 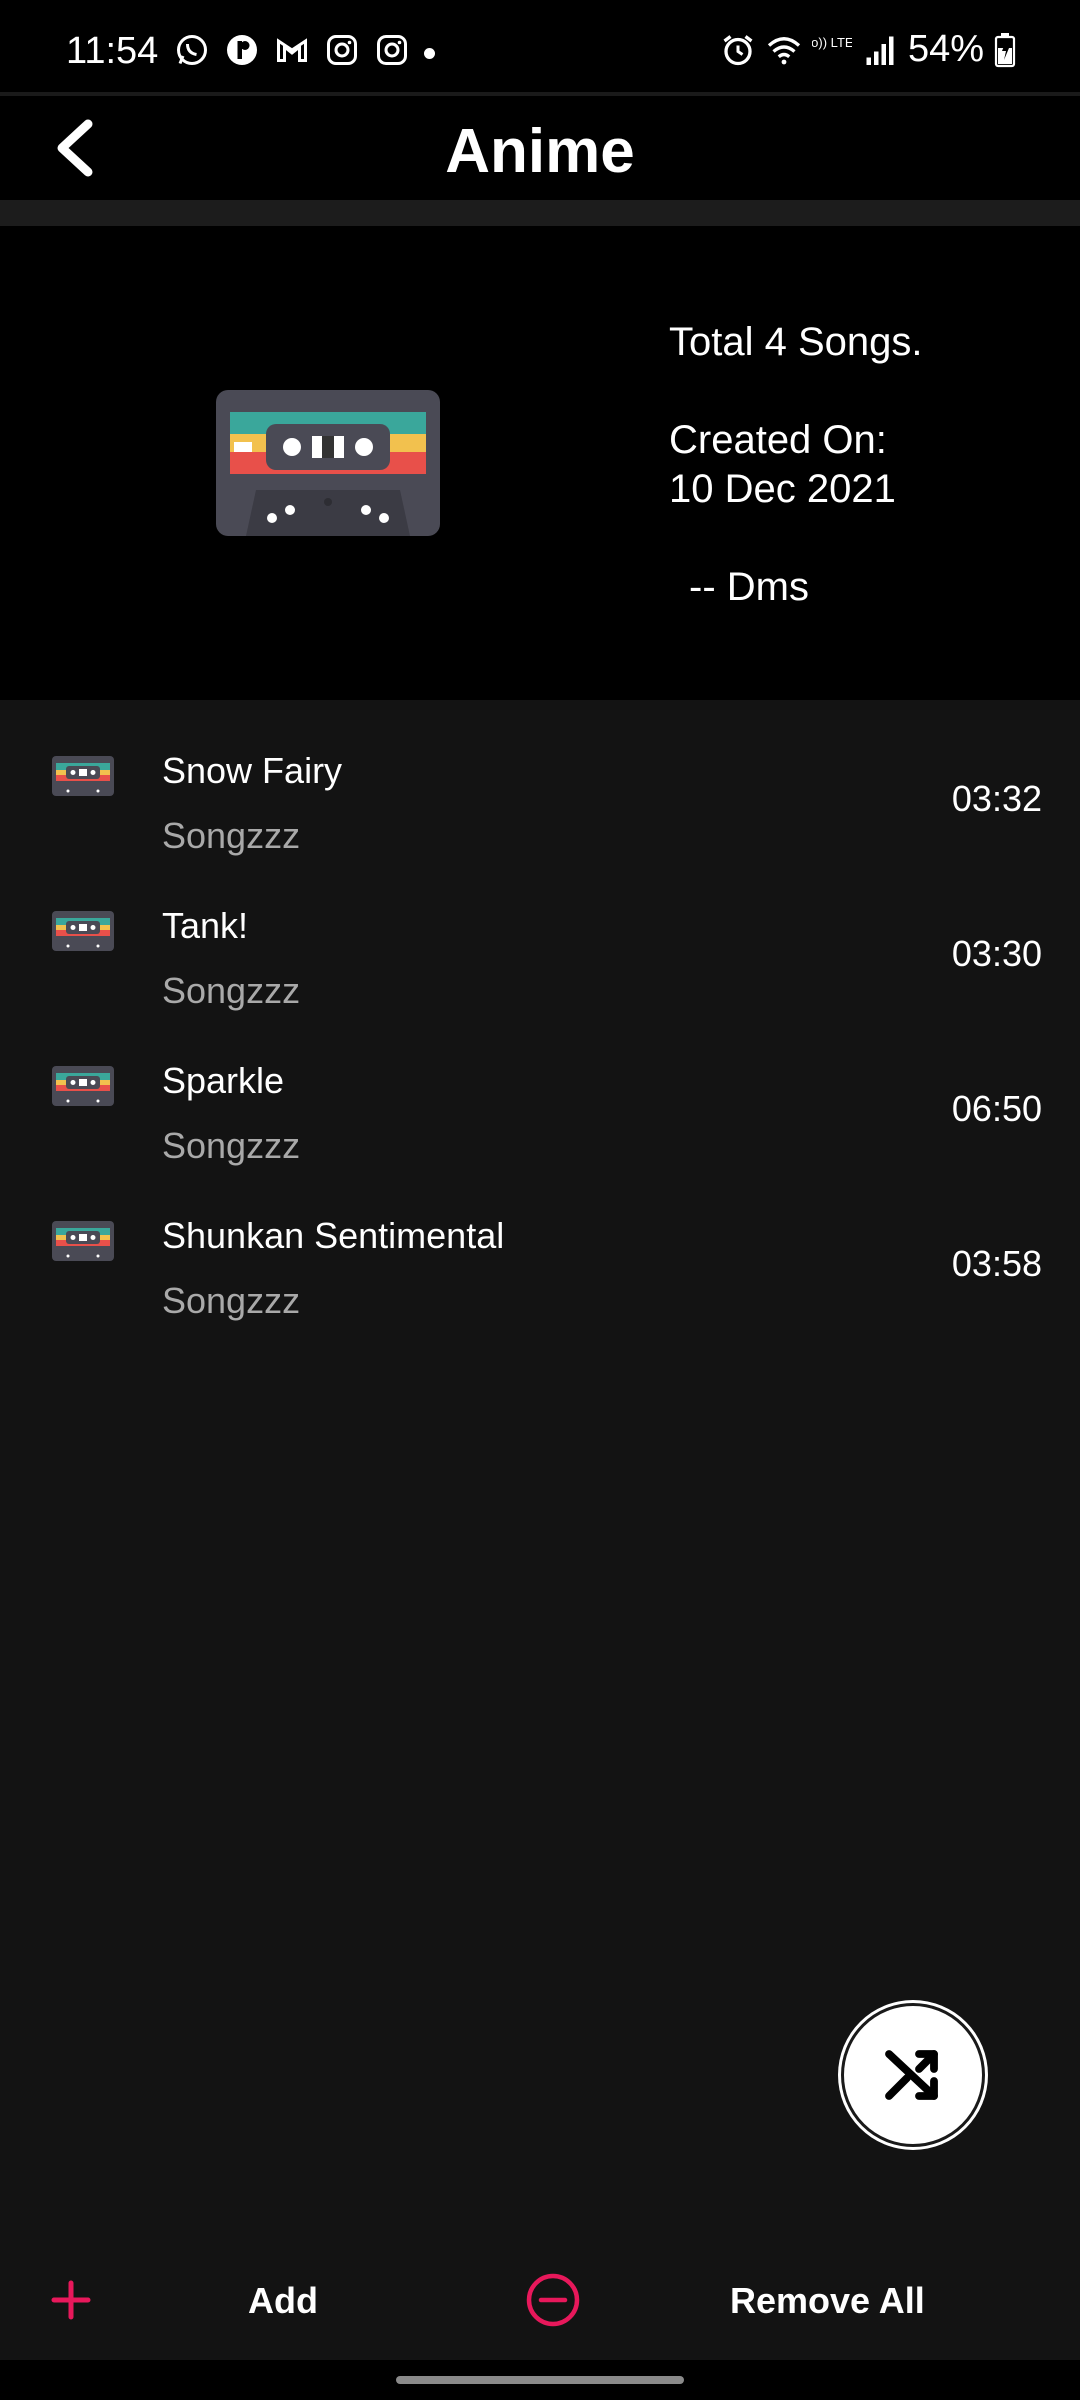 What do you see at coordinates (333, 1235) in the screenshot?
I see `song-title: Shunkan Sentimental` at bounding box center [333, 1235].